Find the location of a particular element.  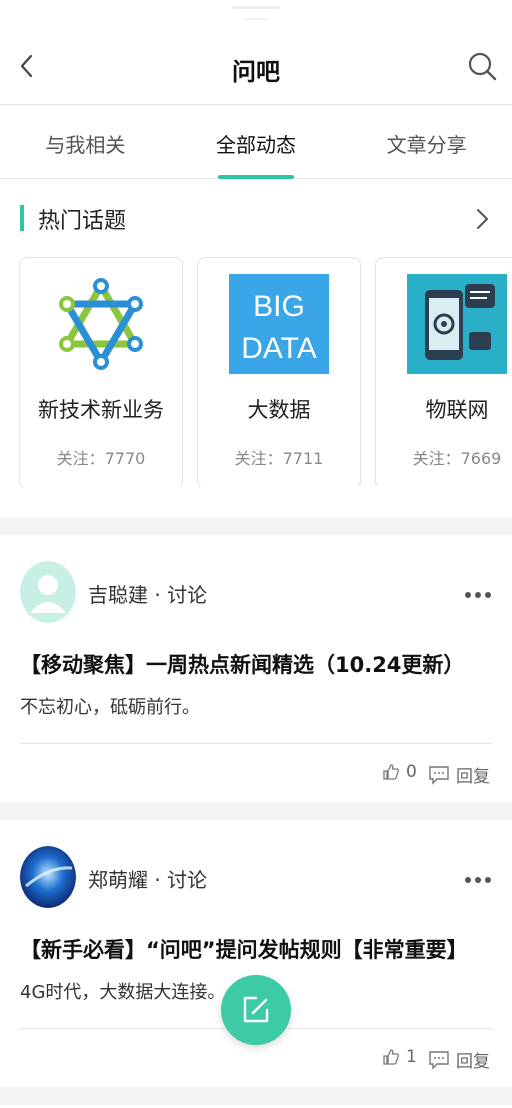

topic-follow-count: 关注：7711 is located at coordinates (279, 458).